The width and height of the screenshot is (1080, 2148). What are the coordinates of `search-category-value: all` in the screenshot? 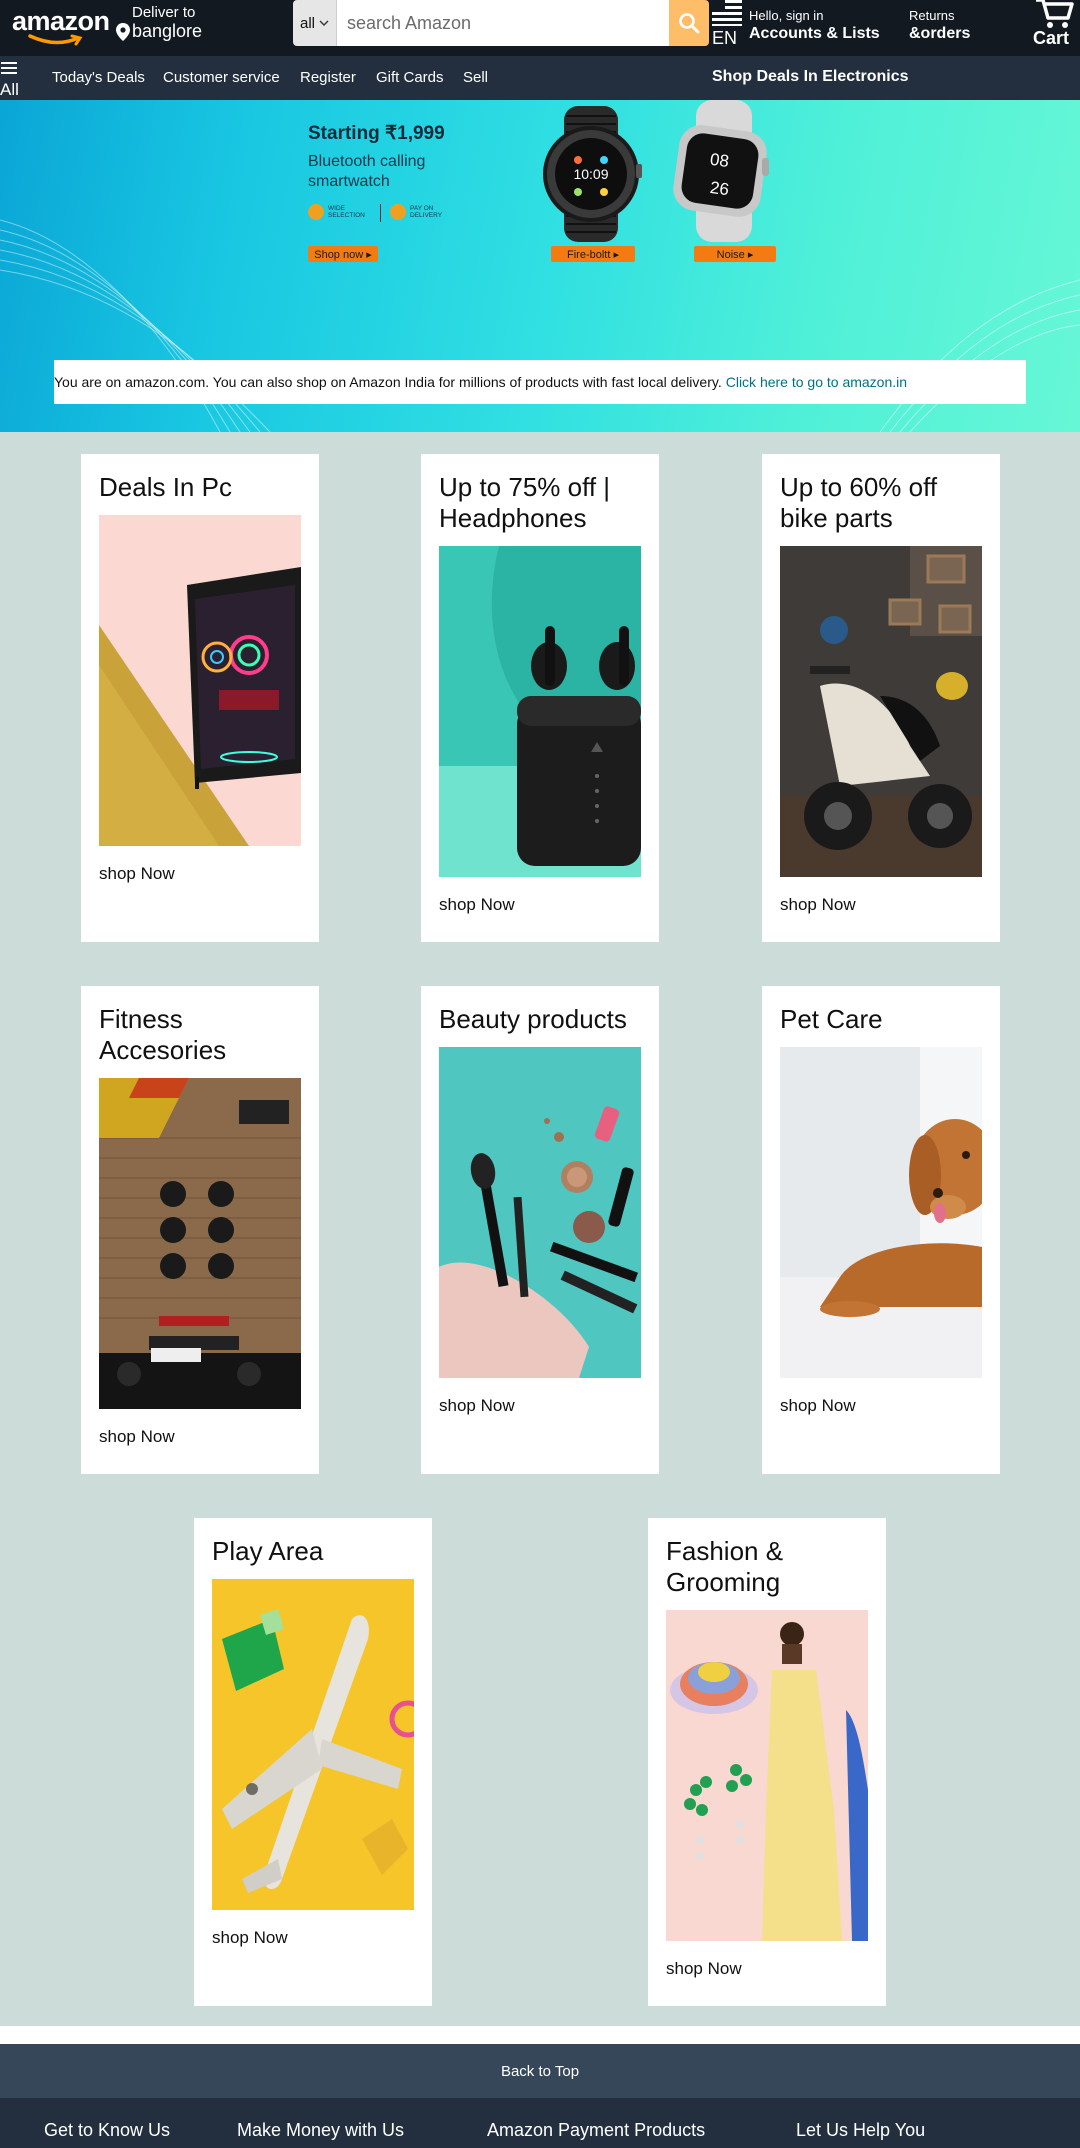 It's located at (307, 23).